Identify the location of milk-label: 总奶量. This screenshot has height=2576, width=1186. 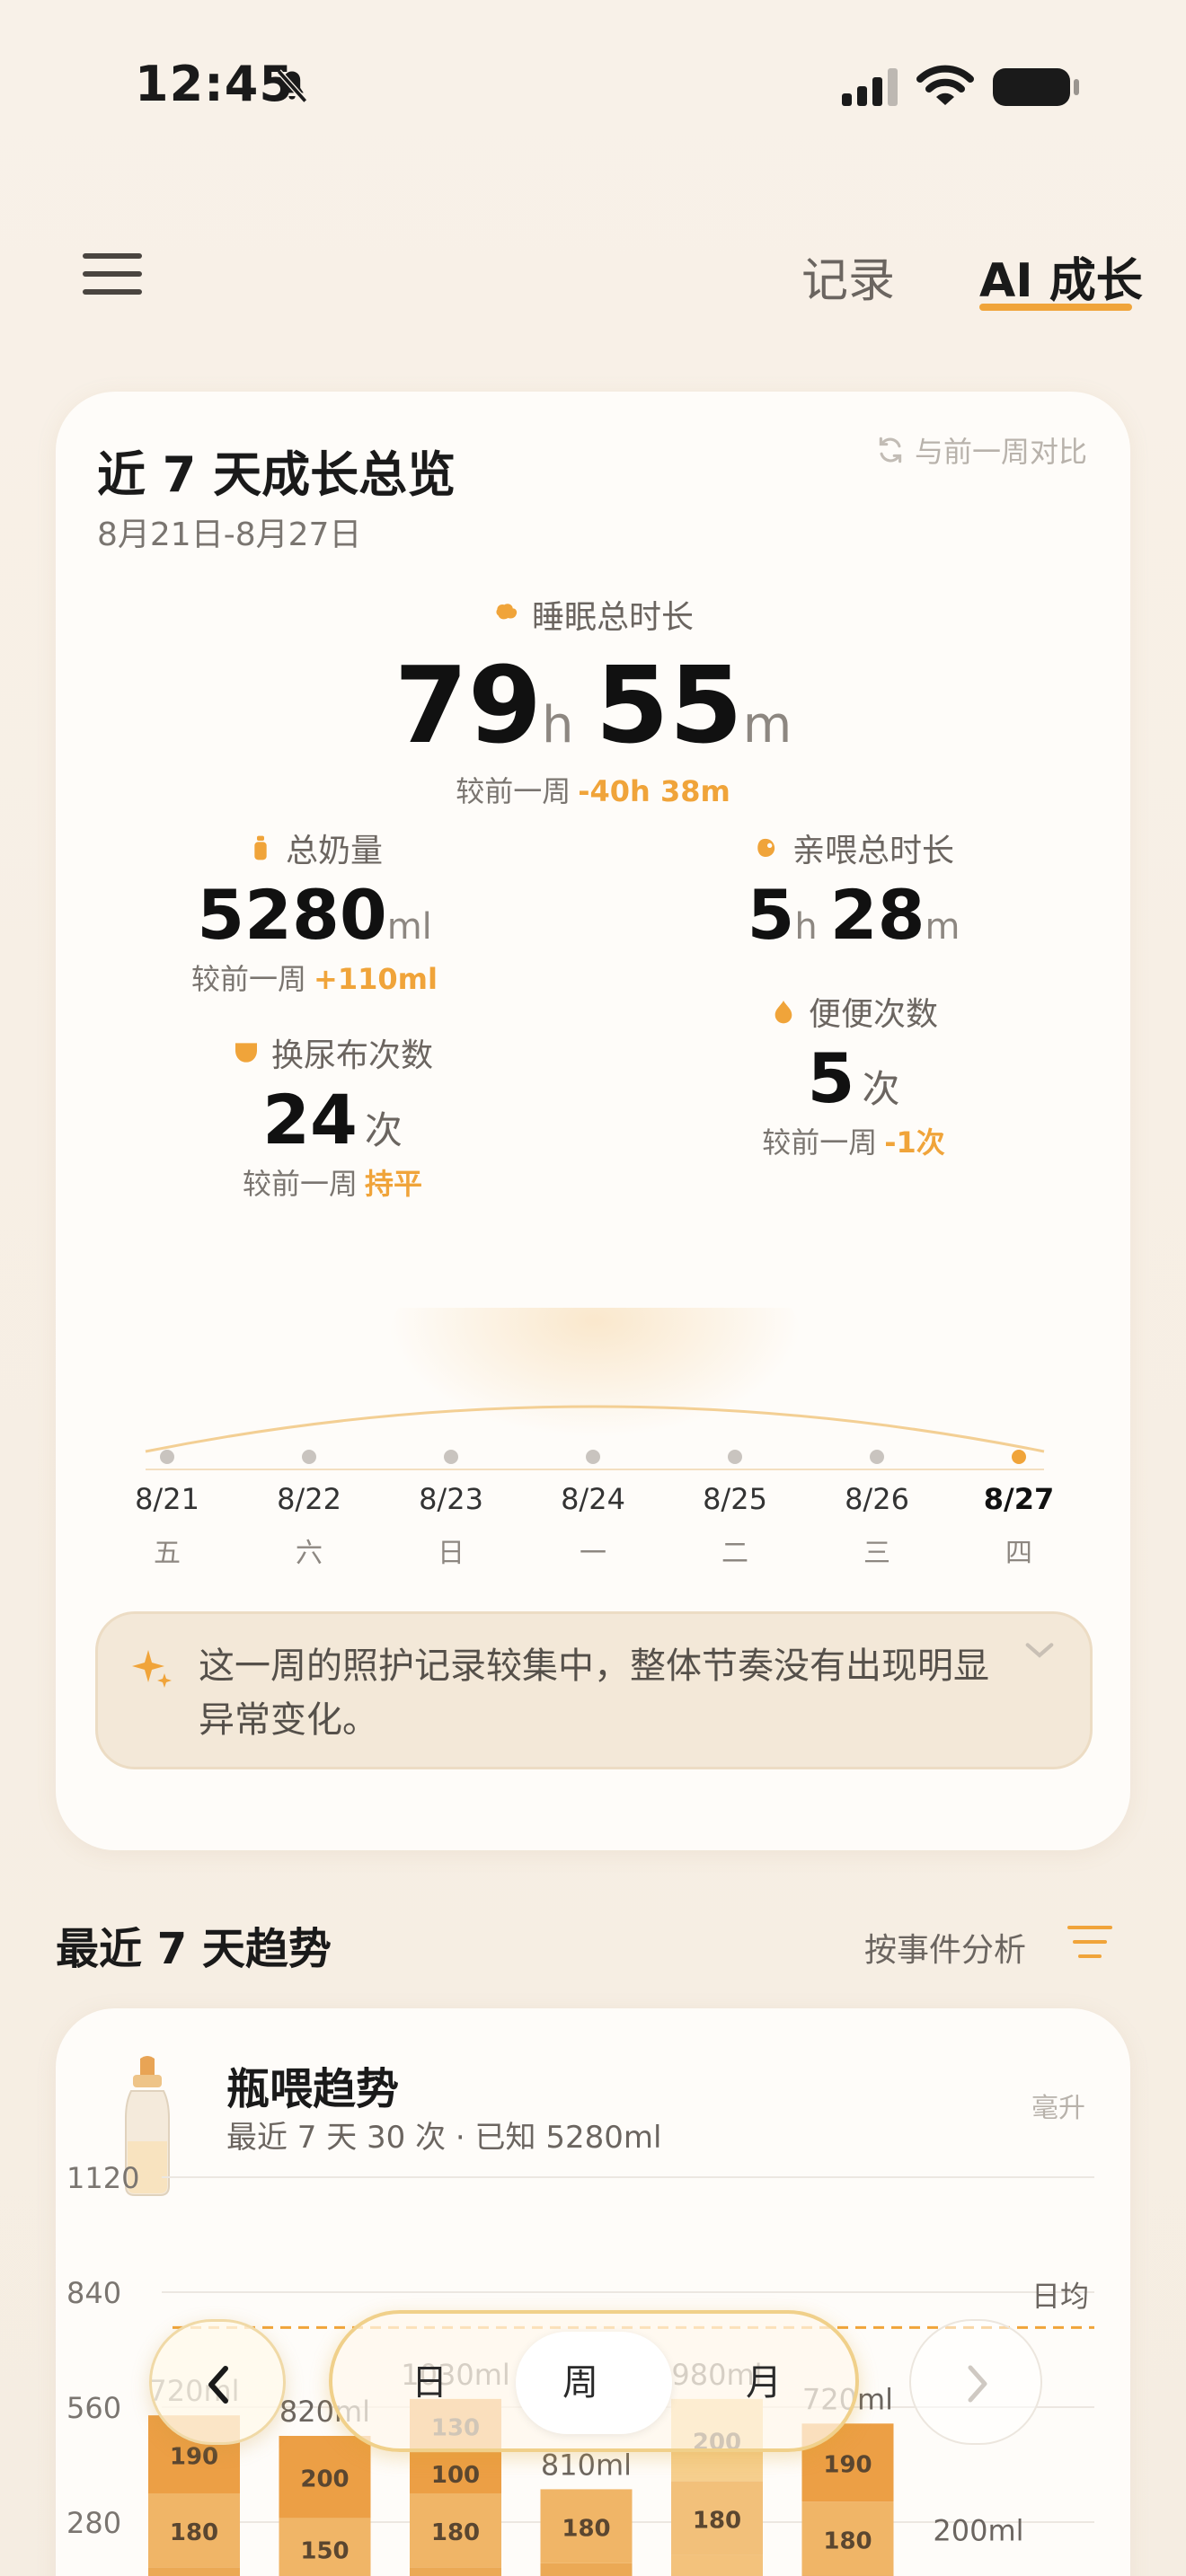
(334, 851).